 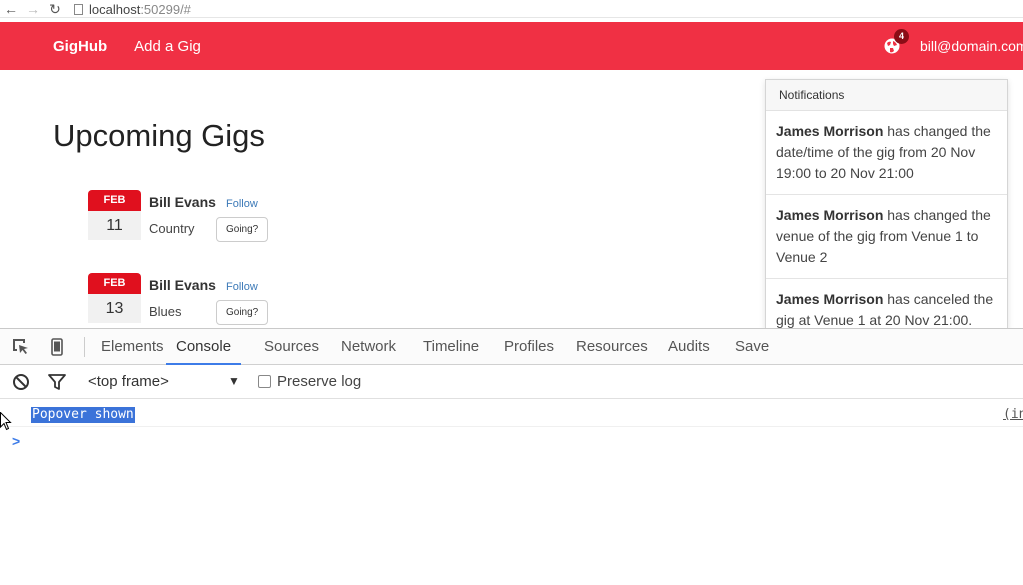 I want to click on frame-dropdown-arrow-icon: ▼, so click(x=234, y=381).